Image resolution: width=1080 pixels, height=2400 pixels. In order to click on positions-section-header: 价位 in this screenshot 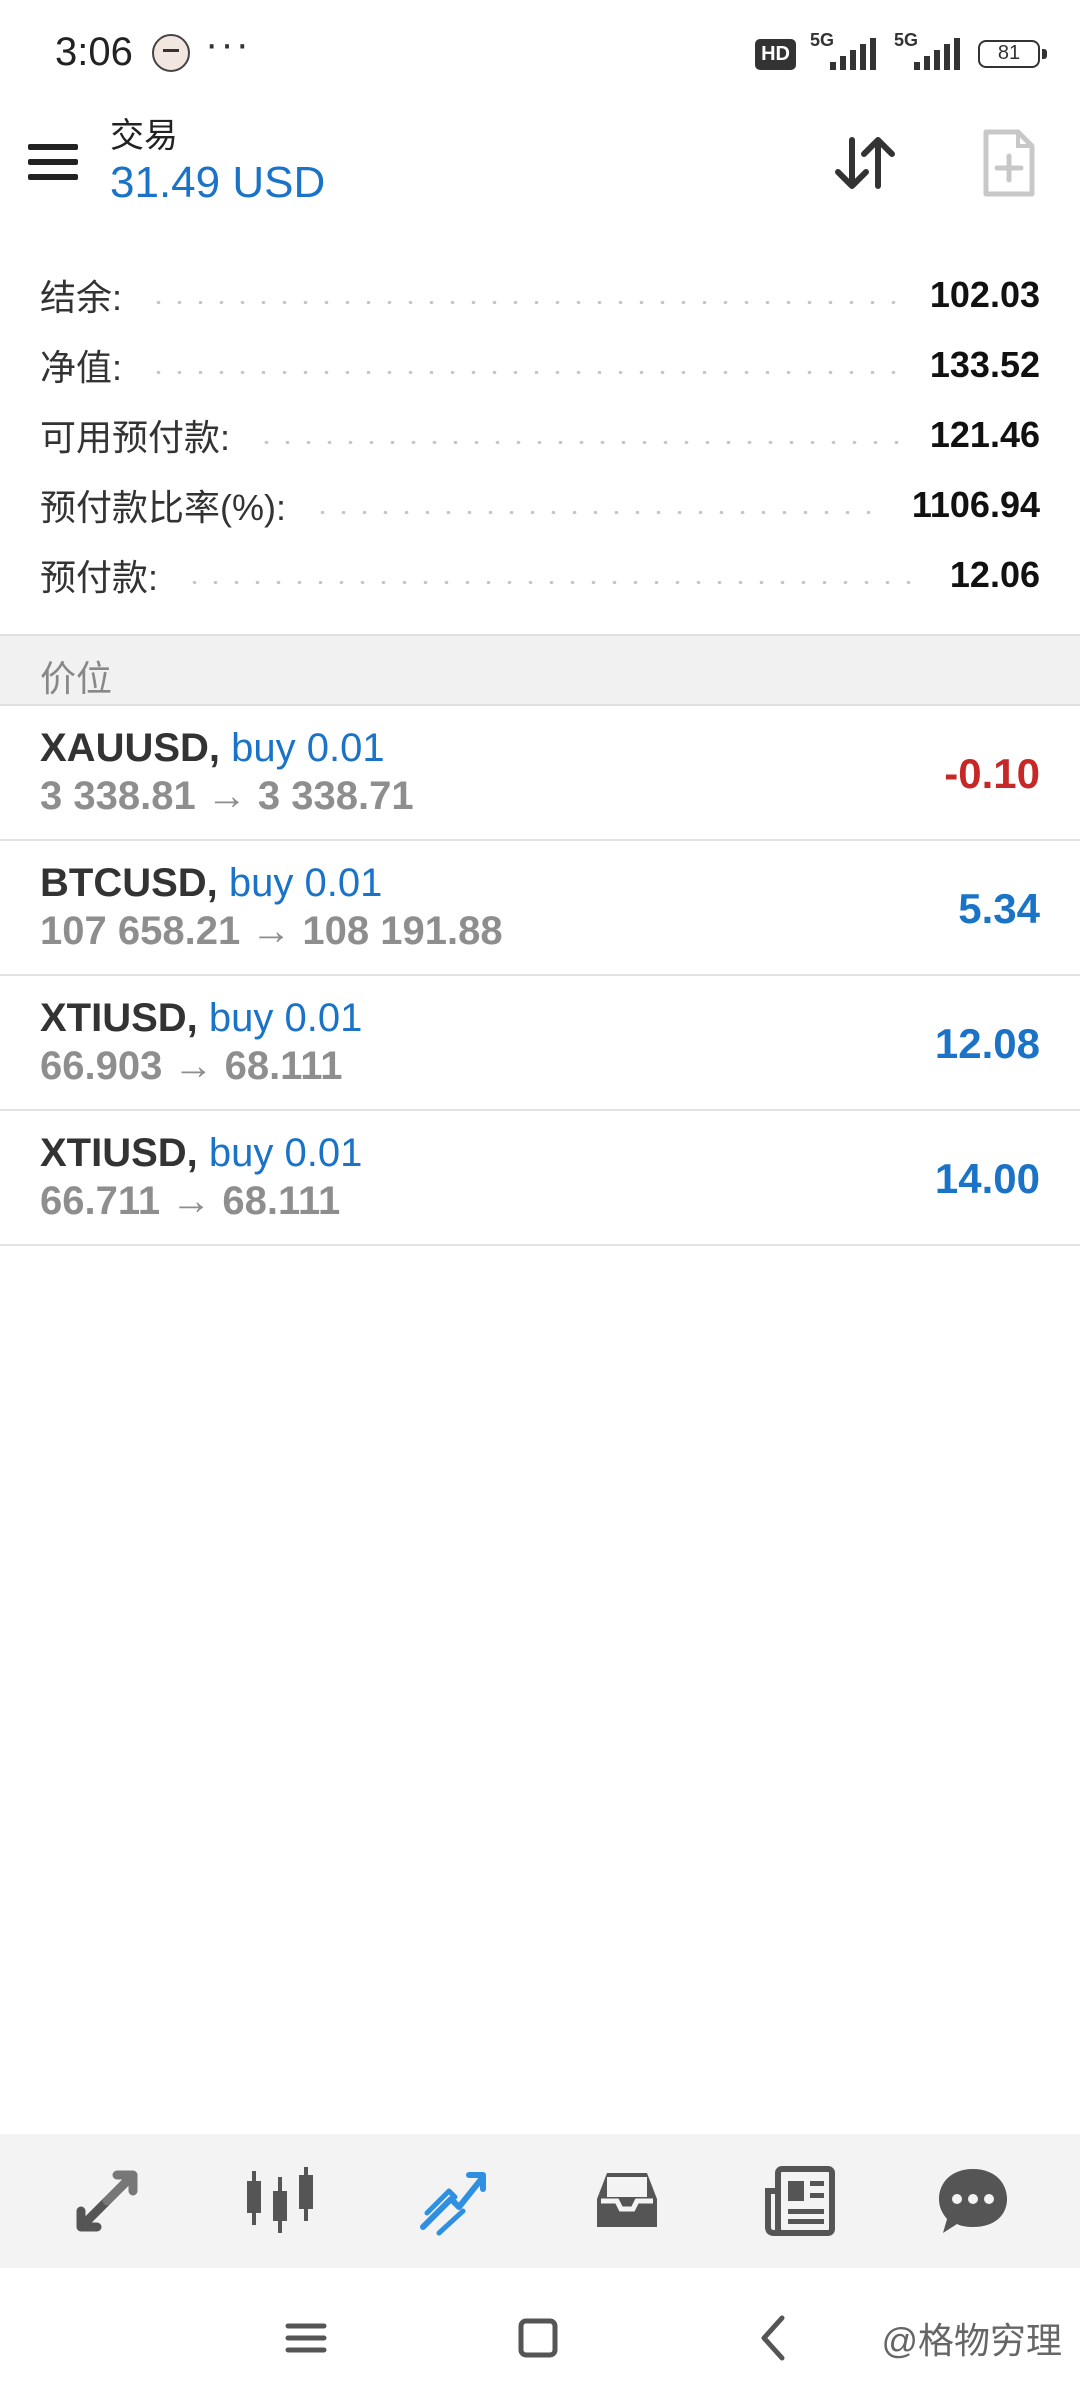, I will do `click(540, 670)`.